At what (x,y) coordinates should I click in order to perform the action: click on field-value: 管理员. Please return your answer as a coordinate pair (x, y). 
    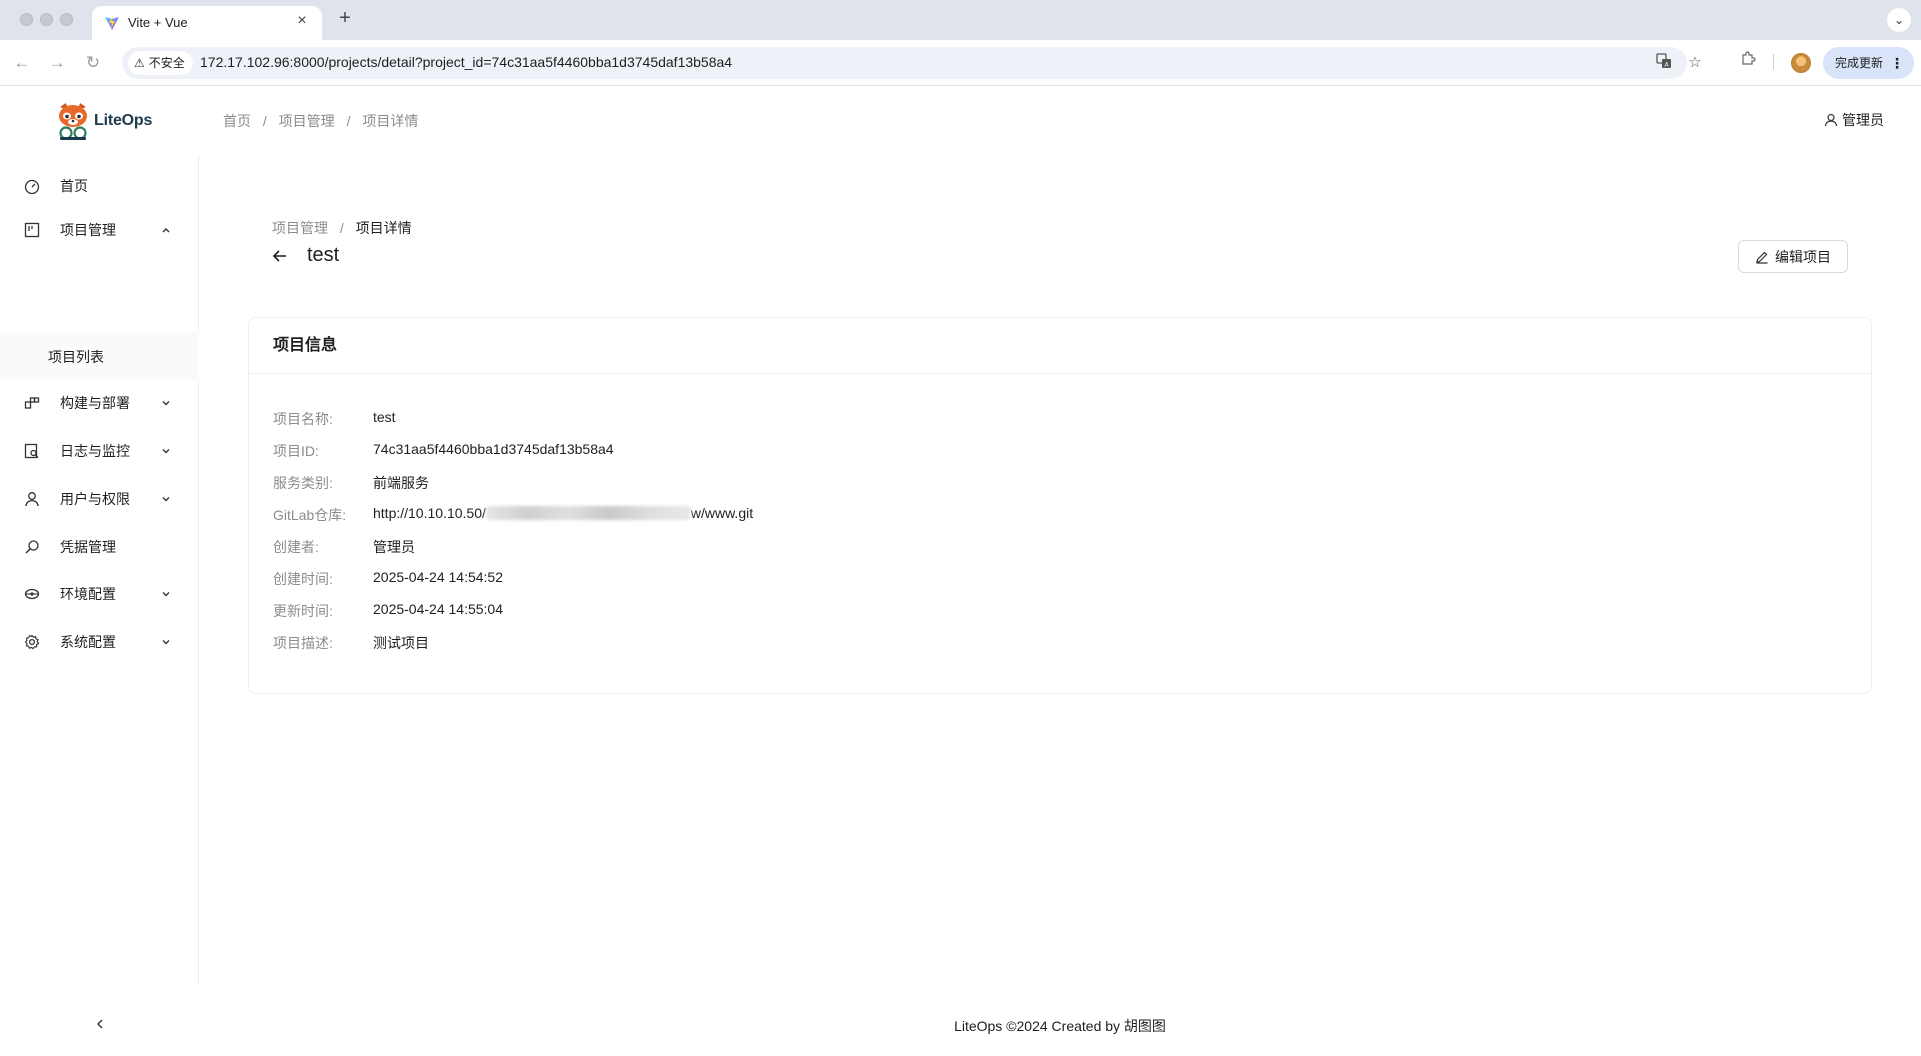
    Looking at the image, I should click on (394, 547).